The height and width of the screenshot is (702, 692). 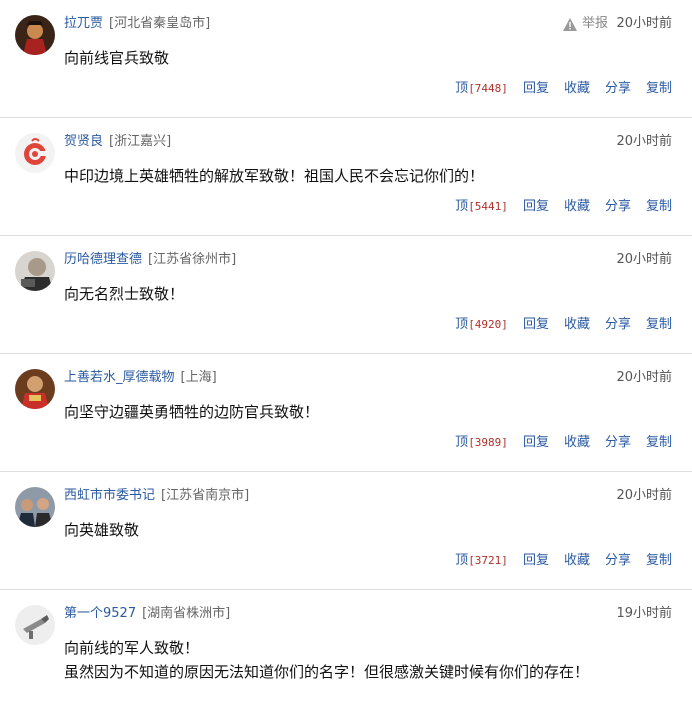 I want to click on upvote-count: [3721], so click(x=488, y=560).